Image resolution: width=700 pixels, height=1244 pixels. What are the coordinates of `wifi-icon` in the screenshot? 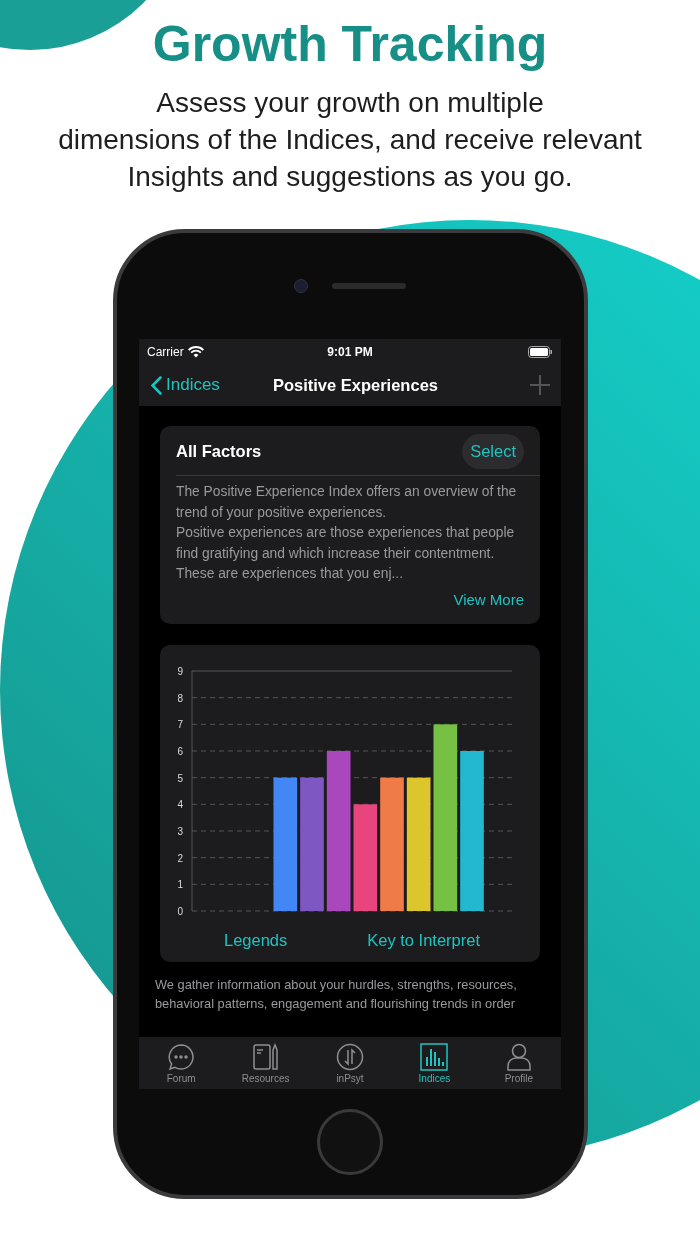 It's located at (195, 351).